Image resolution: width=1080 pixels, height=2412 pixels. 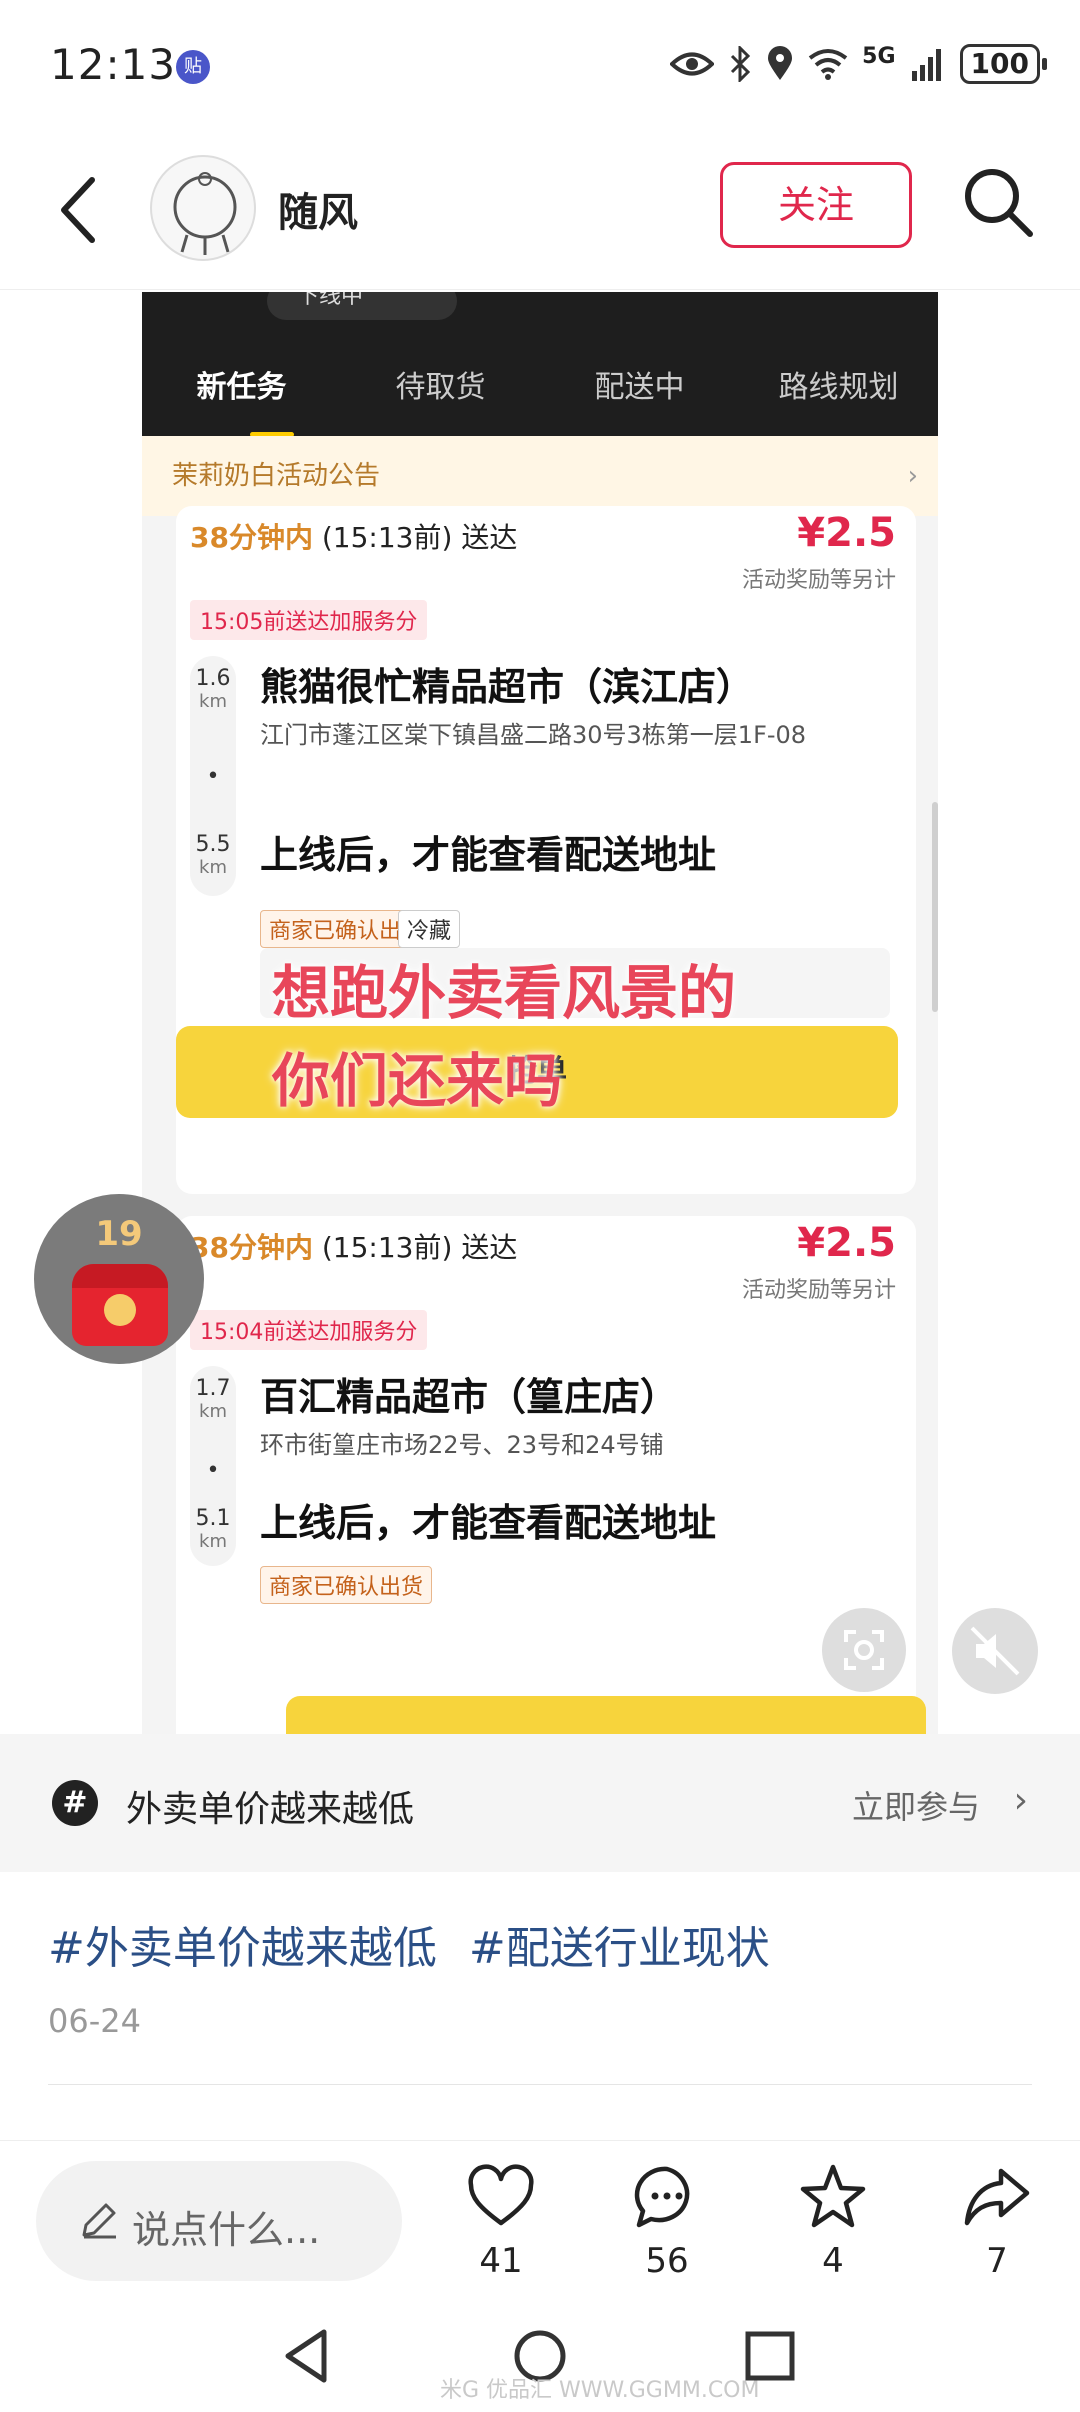 I want to click on speaker-muted-icon, so click(x=995, y=1651).